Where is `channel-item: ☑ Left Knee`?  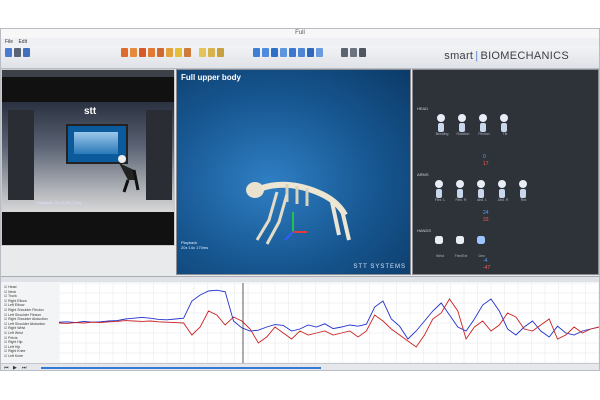
channel-item: ☑ Left Knee is located at coordinates (31, 356).